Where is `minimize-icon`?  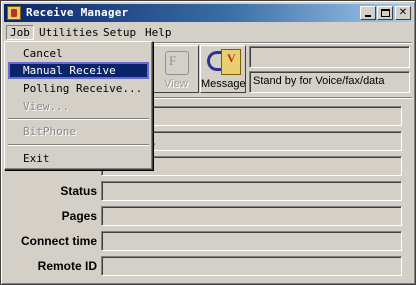 minimize-icon is located at coordinates (368, 16).